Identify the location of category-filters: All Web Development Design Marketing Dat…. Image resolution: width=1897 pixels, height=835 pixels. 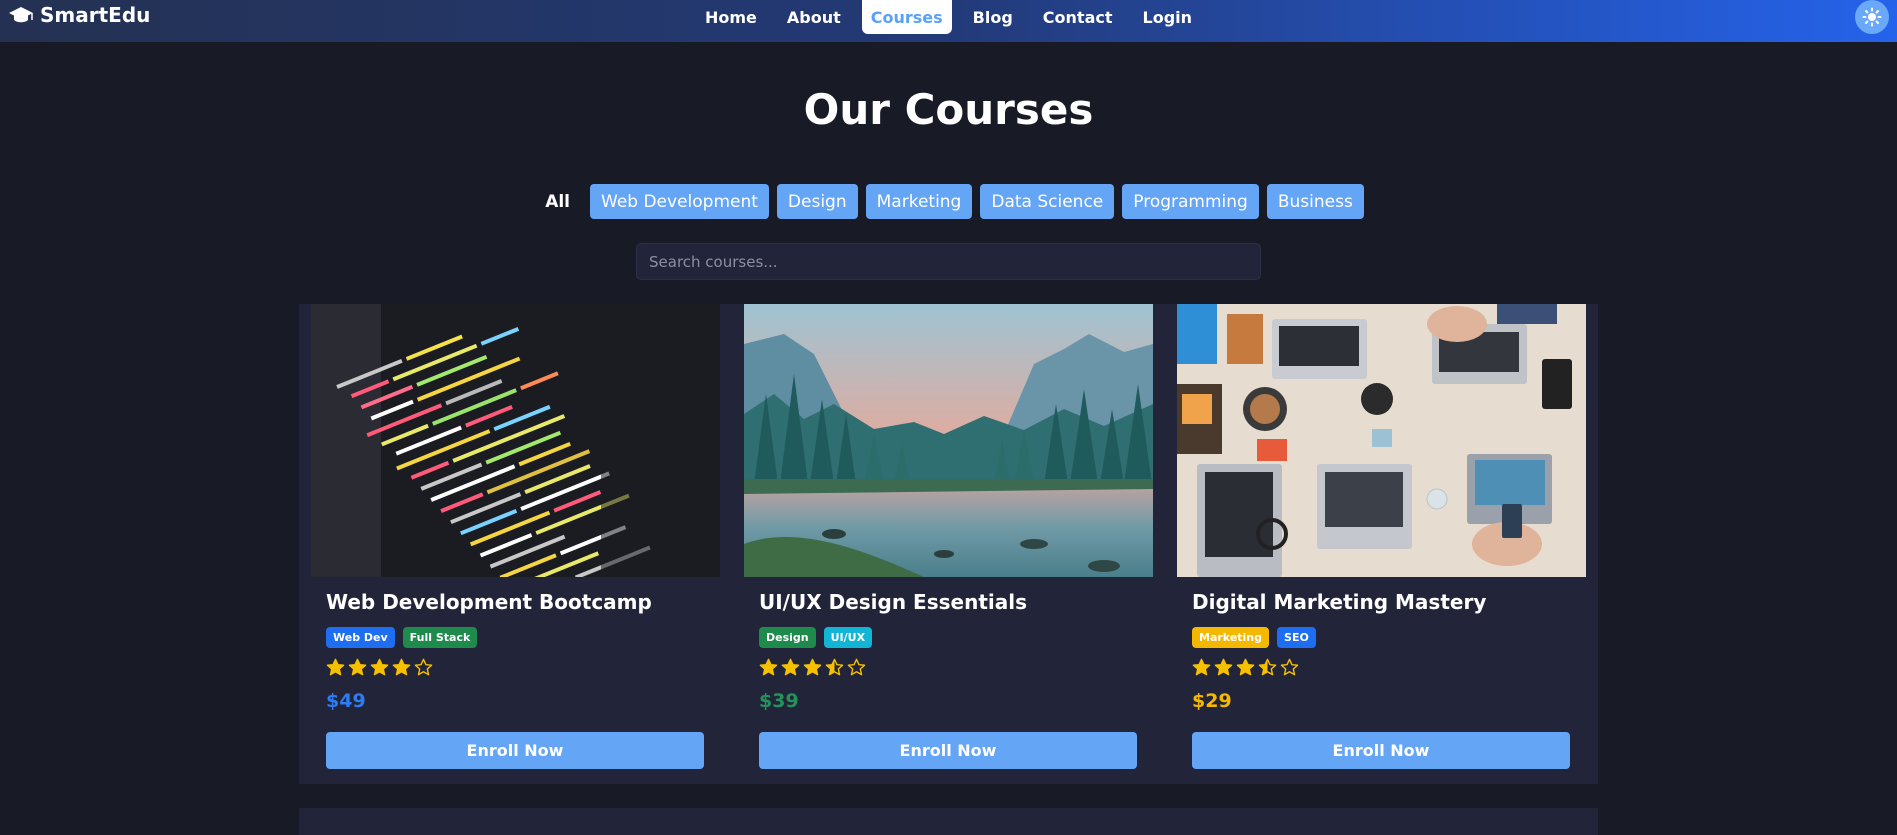
(948, 201).